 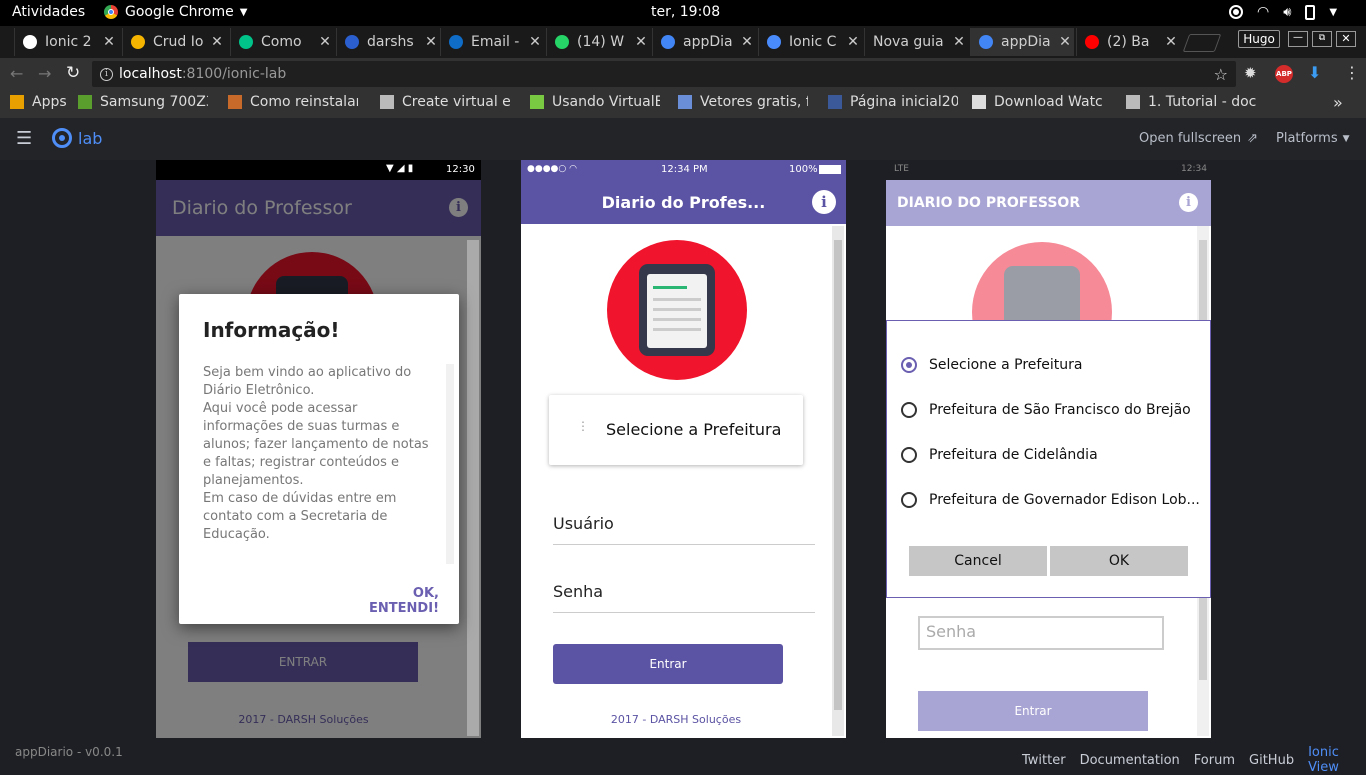 I want to click on open-fullscreen-link: Open fullscreen ⇗, so click(x=1198, y=138).